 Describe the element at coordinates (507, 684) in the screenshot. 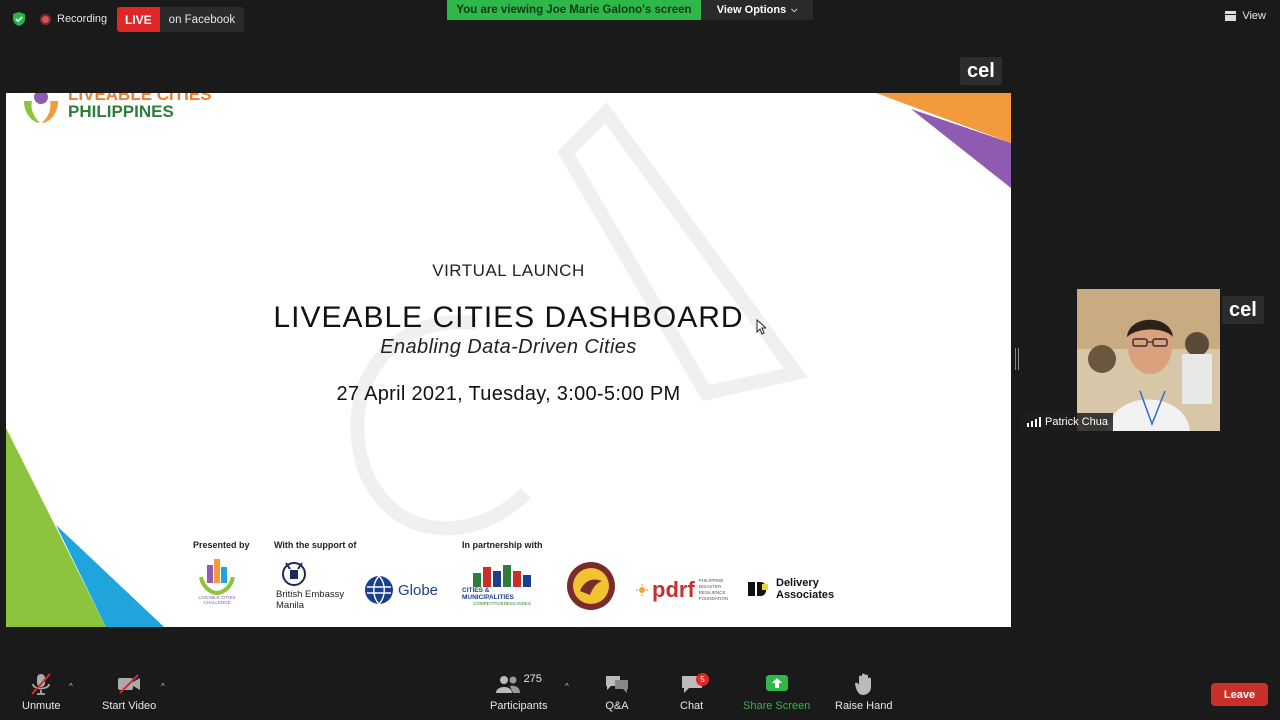

I see `participants-icon` at that location.